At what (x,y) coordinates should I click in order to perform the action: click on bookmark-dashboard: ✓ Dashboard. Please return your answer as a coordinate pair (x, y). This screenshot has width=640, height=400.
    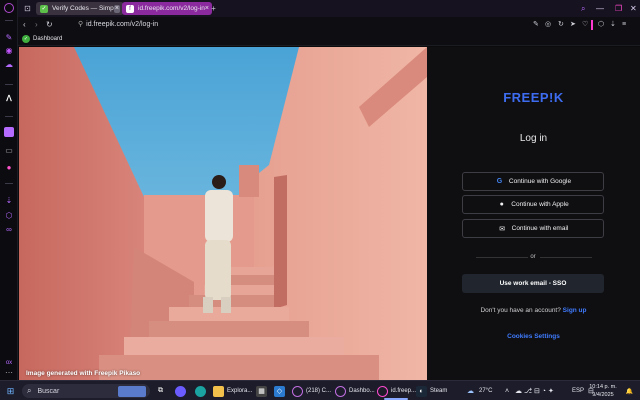
    Looking at the image, I should click on (42, 39).